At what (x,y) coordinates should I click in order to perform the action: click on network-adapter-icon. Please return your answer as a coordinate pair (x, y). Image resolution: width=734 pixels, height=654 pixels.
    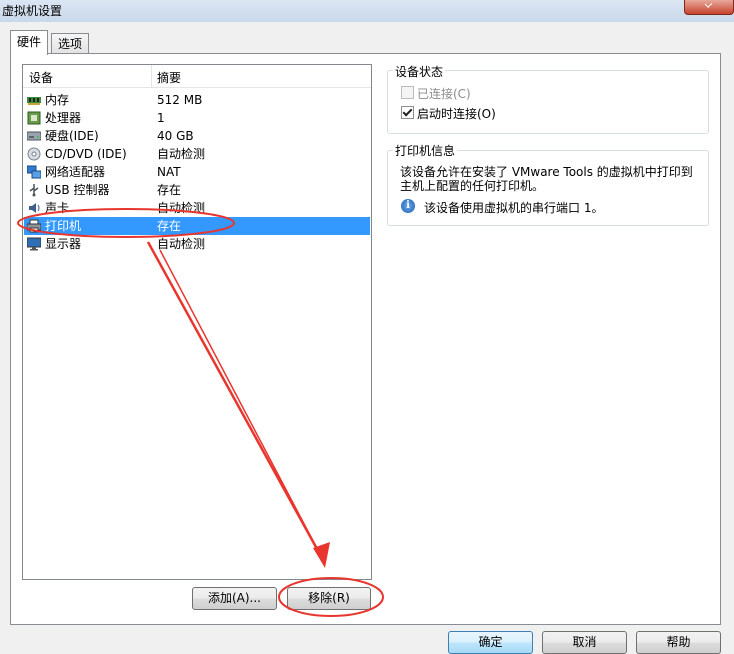
    Looking at the image, I should click on (34, 172).